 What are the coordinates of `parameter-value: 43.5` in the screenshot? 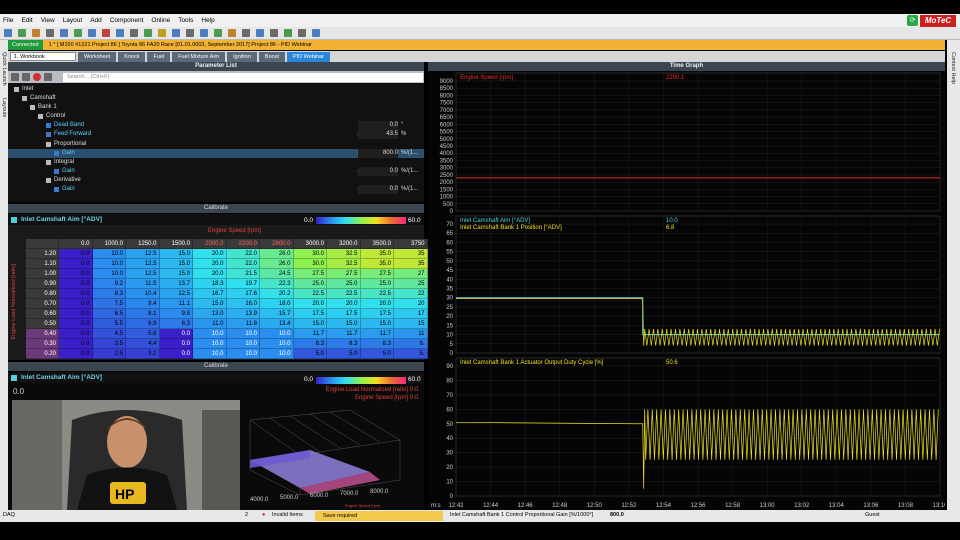 It's located at (378, 135).